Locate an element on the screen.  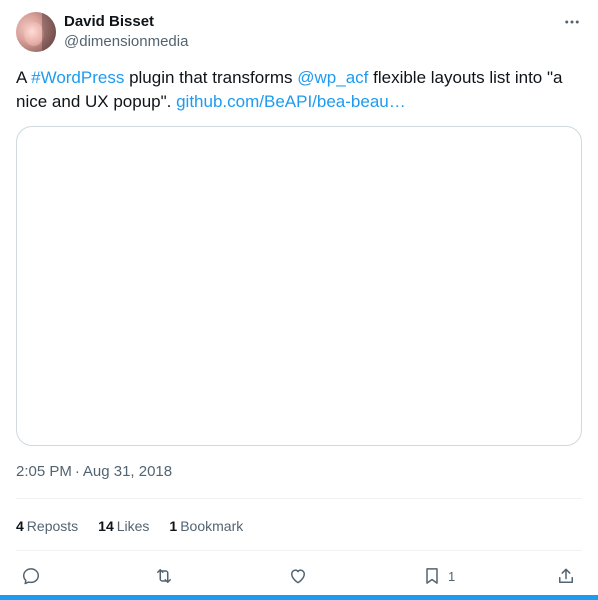
bookmarks-stat: 1 Bookmark is located at coordinates (206, 526).